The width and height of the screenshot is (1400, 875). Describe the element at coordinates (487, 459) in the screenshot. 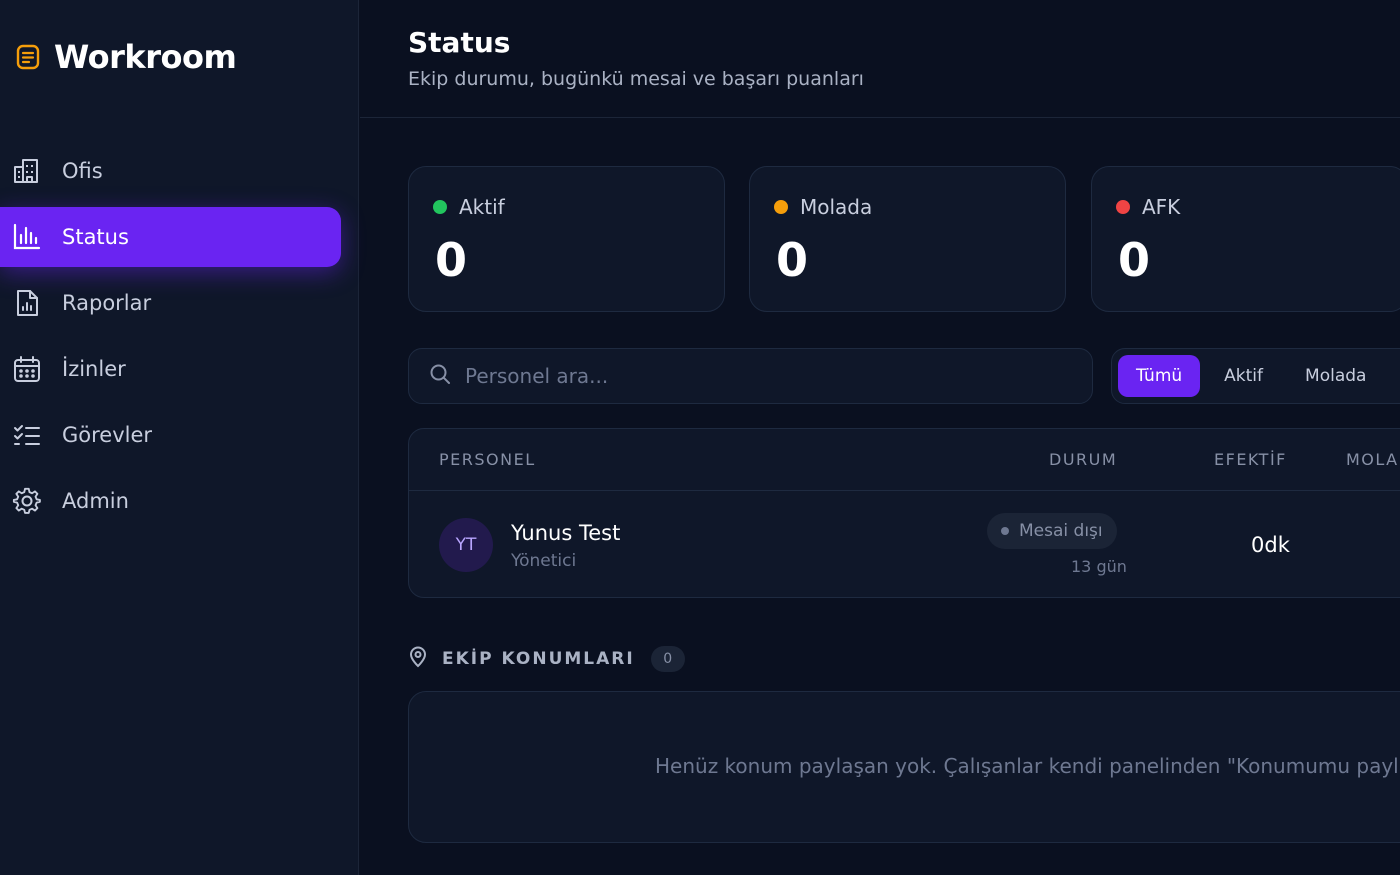

I see `column-header-personel: PERSONEL` at that location.